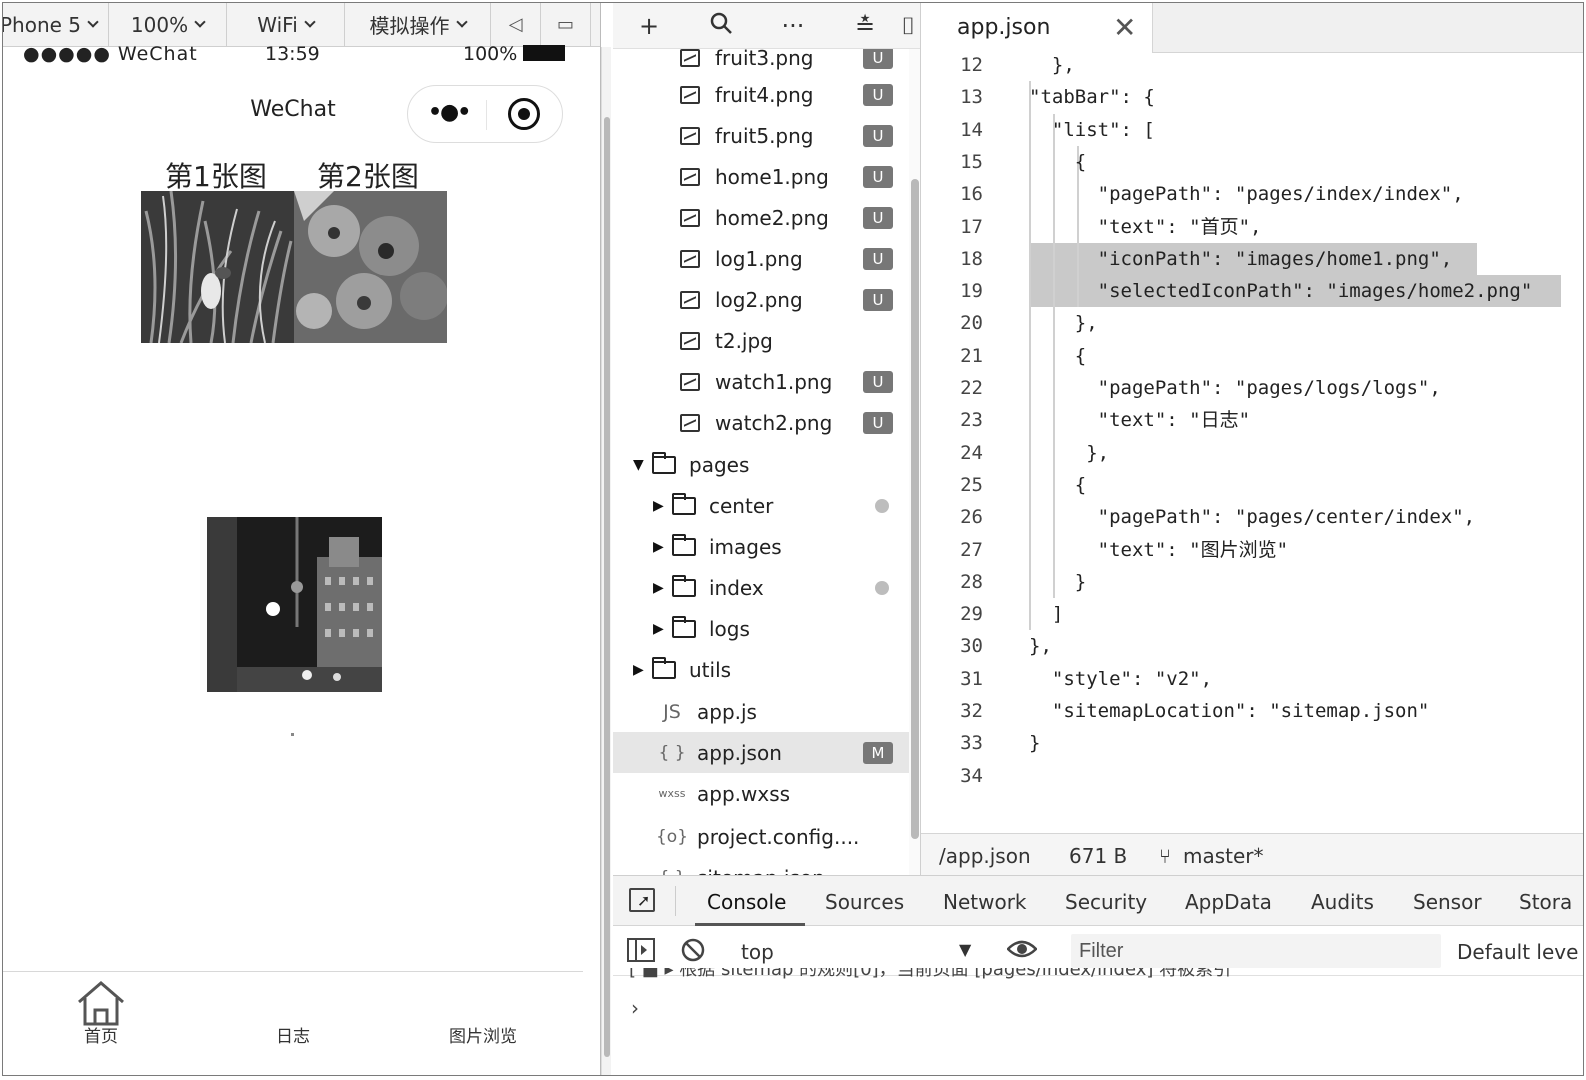 The image size is (1586, 1080). Describe the element at coordinates (761, 299) in the screenshot. I see `file-item: log2.png U` at that location.